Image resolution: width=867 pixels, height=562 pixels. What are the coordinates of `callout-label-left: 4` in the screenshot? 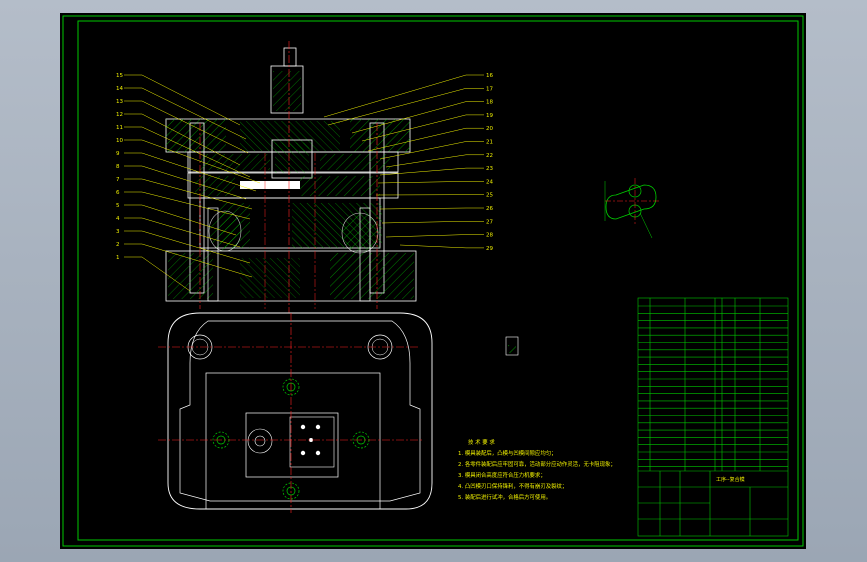 It's located at (118, 219).